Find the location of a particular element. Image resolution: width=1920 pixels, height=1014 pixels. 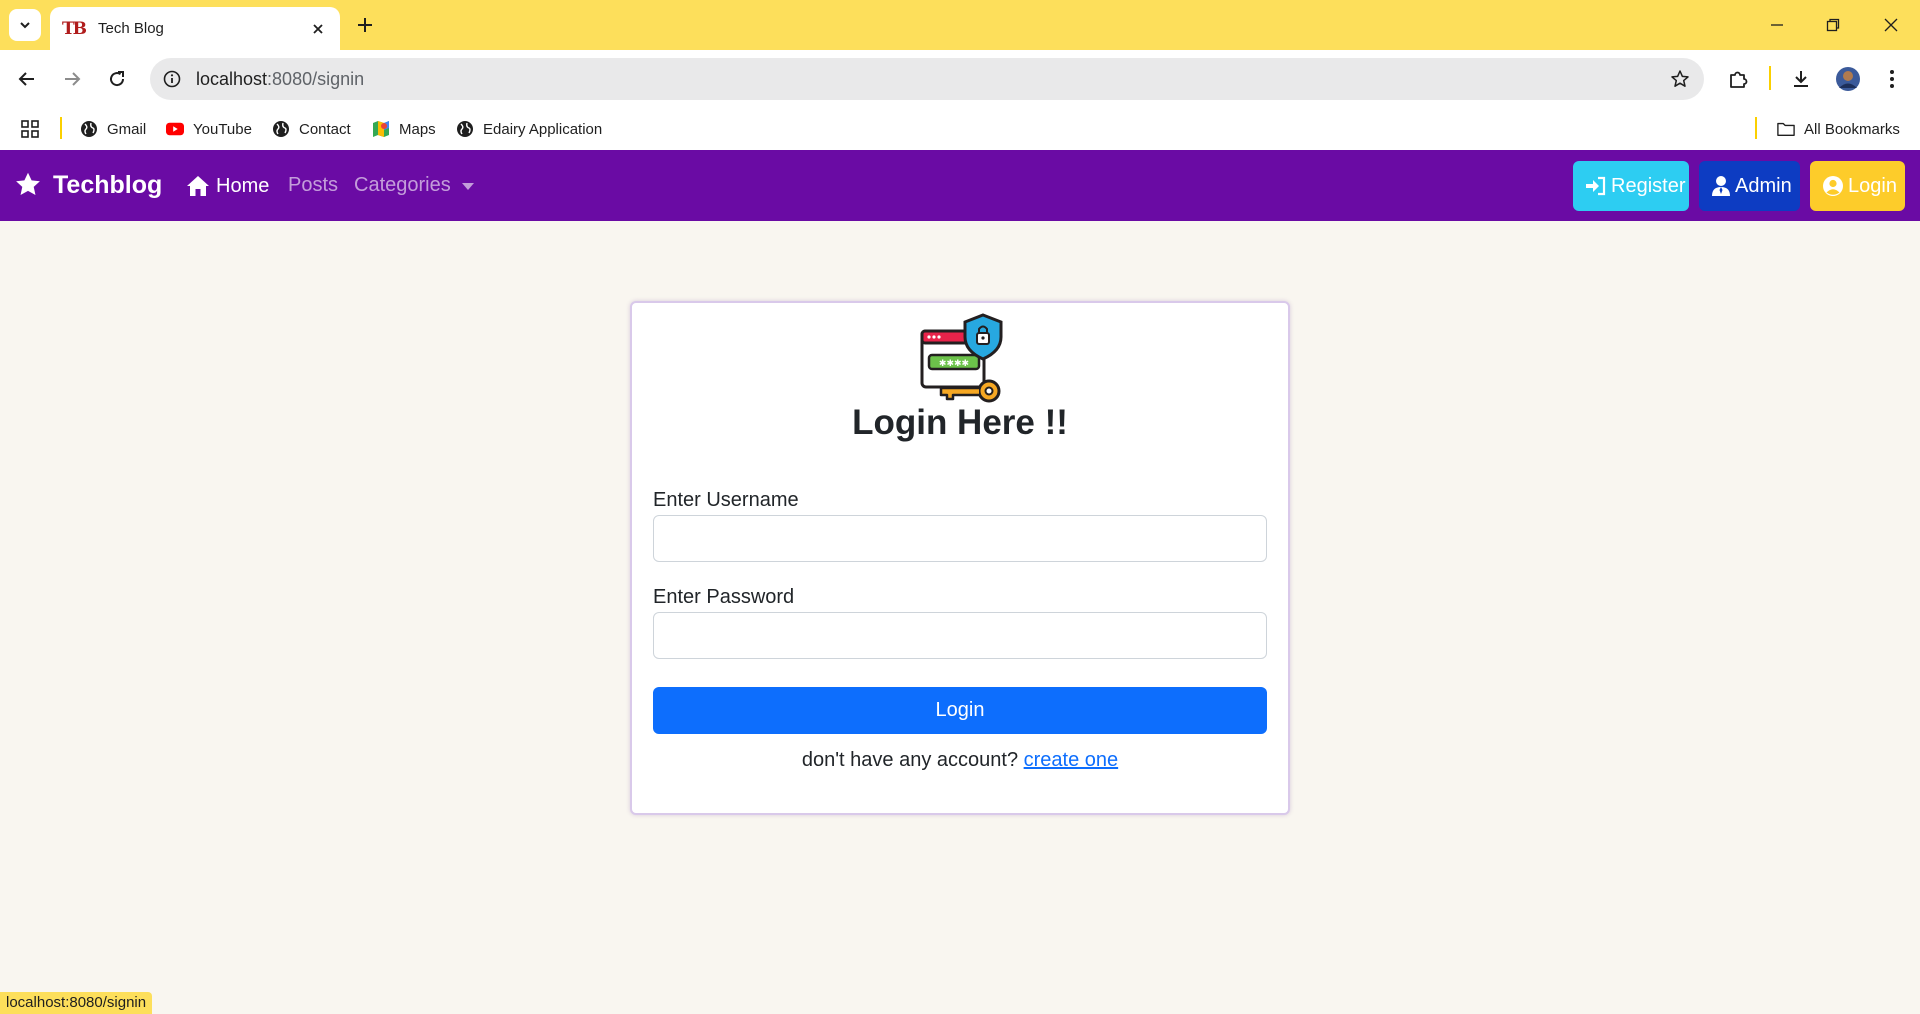

caret-down-icon is located at coordinates (467, 186).